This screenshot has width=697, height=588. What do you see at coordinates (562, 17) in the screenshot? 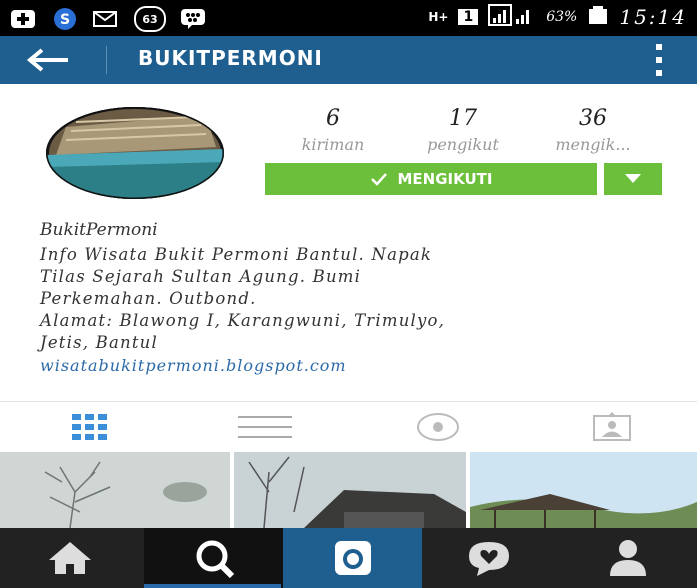
I see `battery-percent: 63%` at bounding box center [562, 17].